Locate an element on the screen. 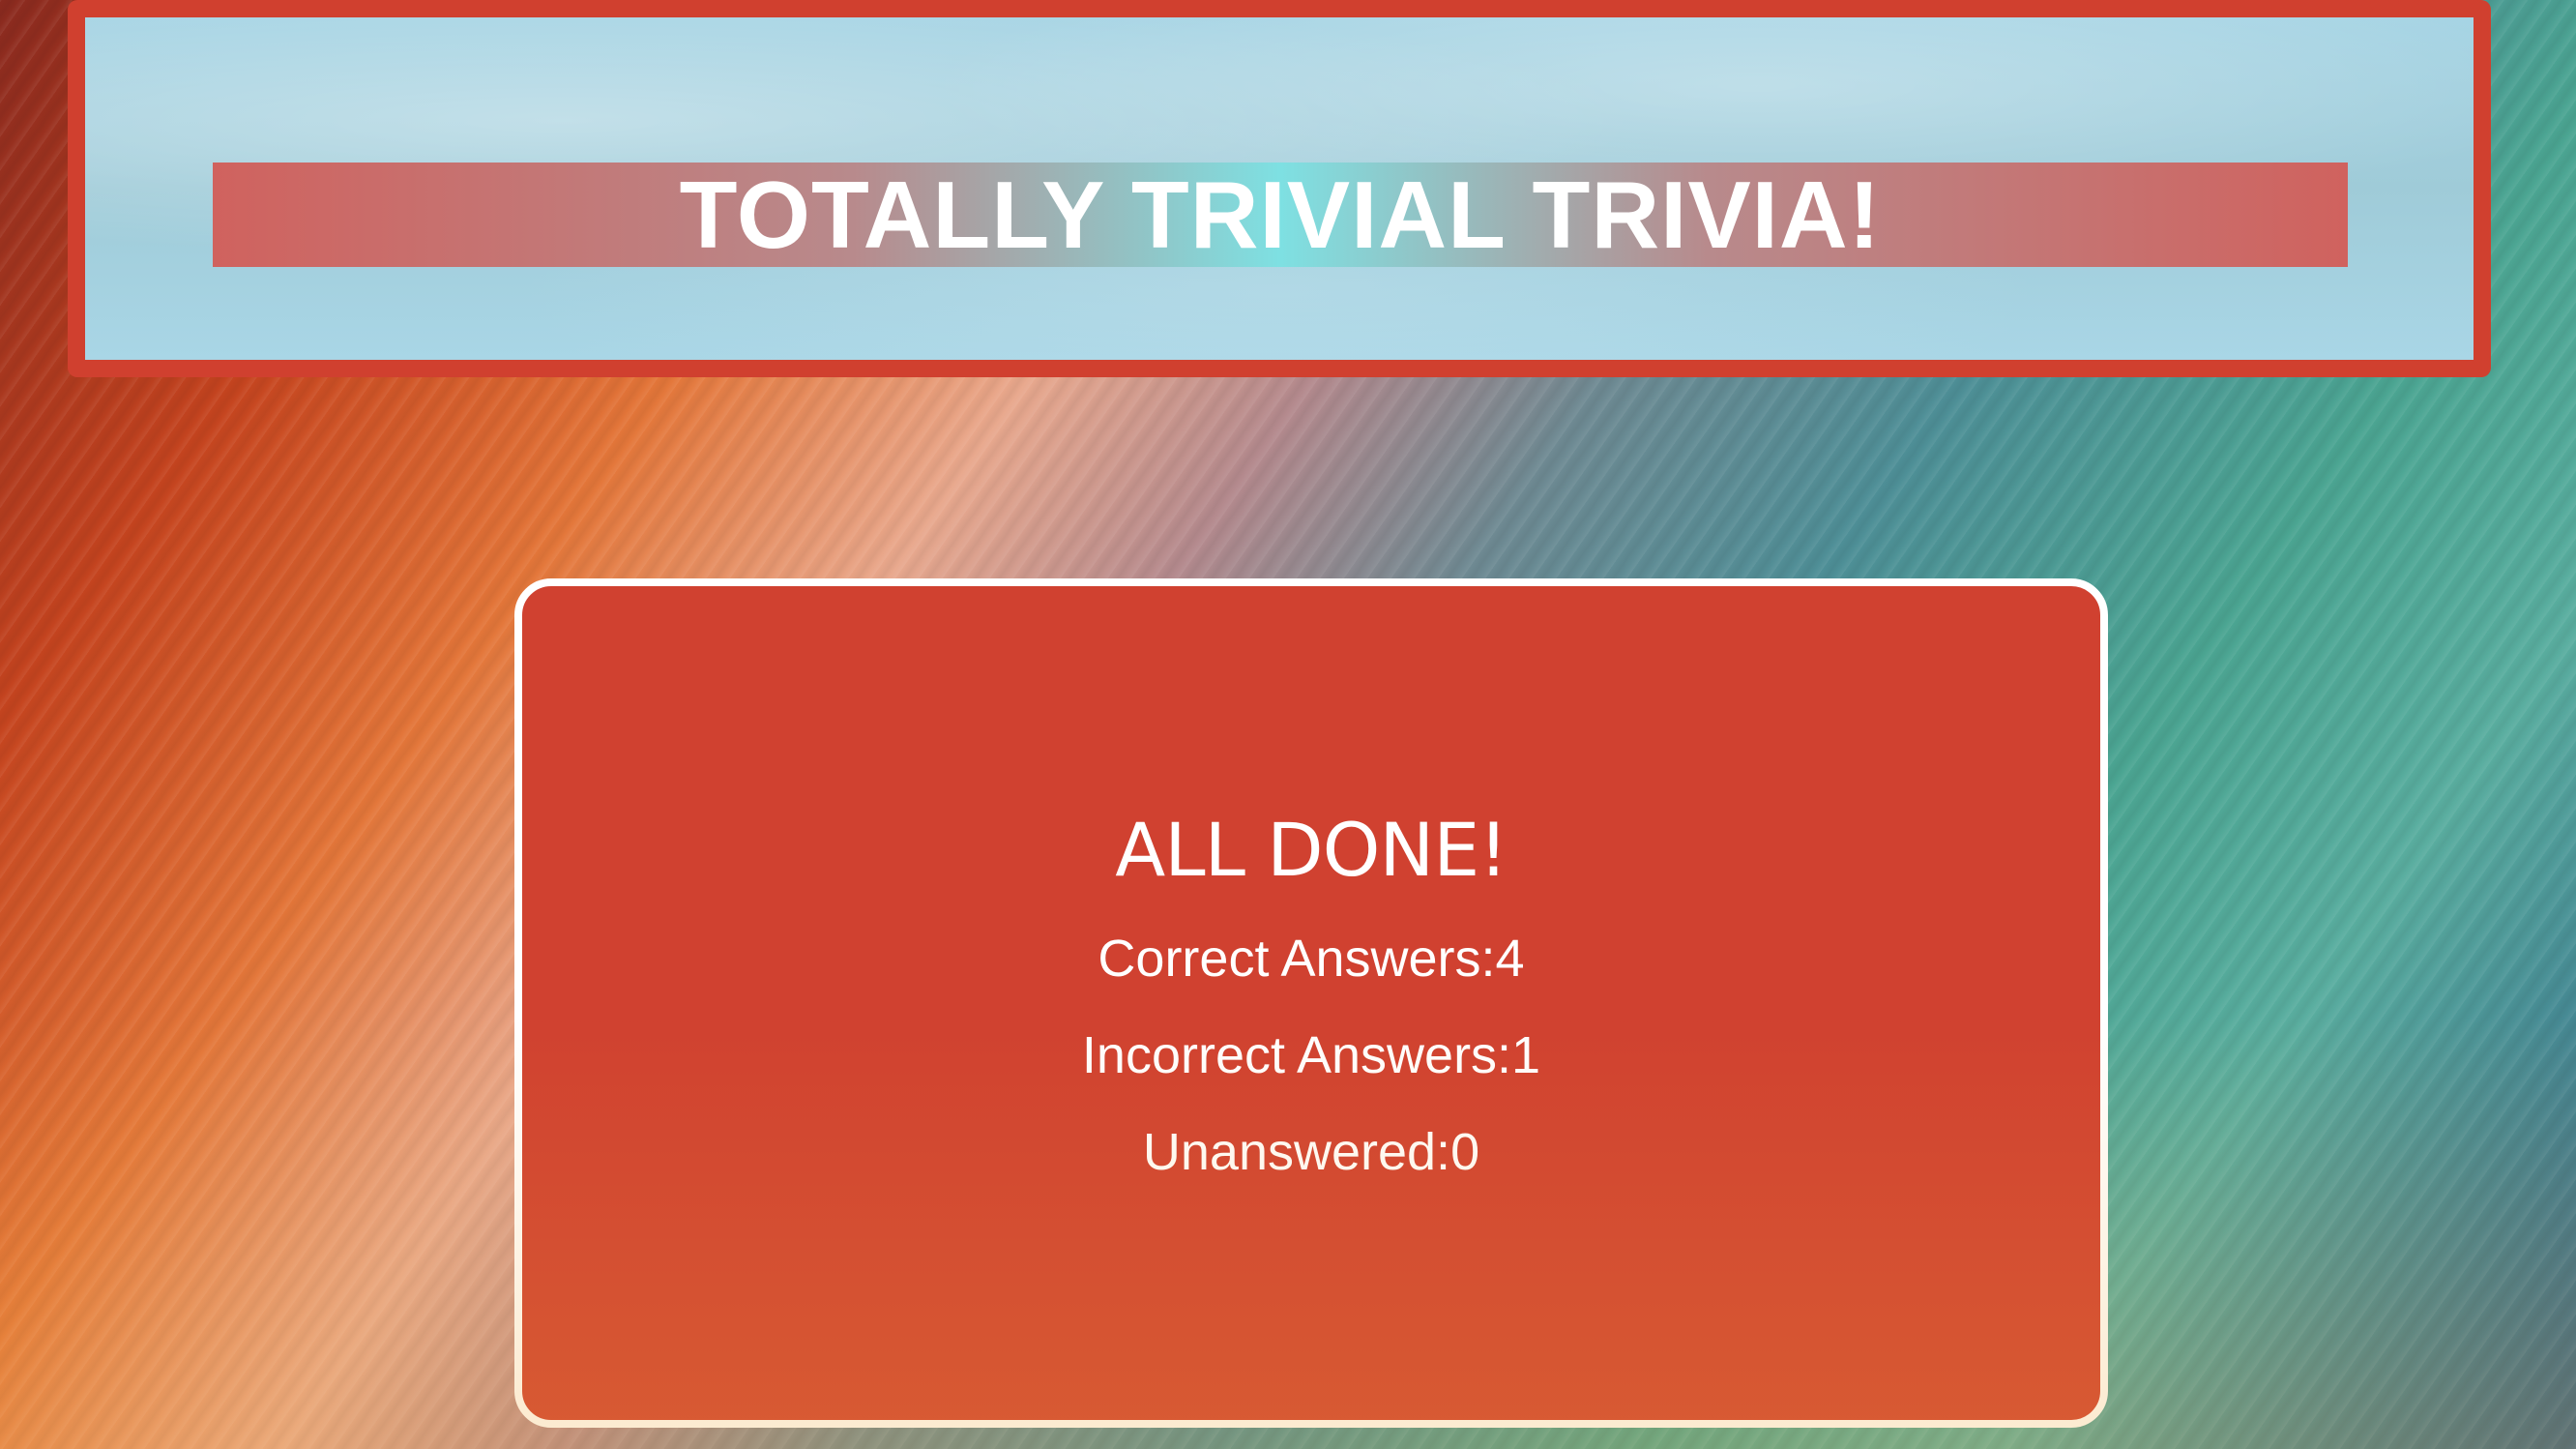 The height and width of the screenshot is (1449, 2576). title-banner: TOTALLY TRIVIAL TRIVIA! is located at coordinates (1280, 215).